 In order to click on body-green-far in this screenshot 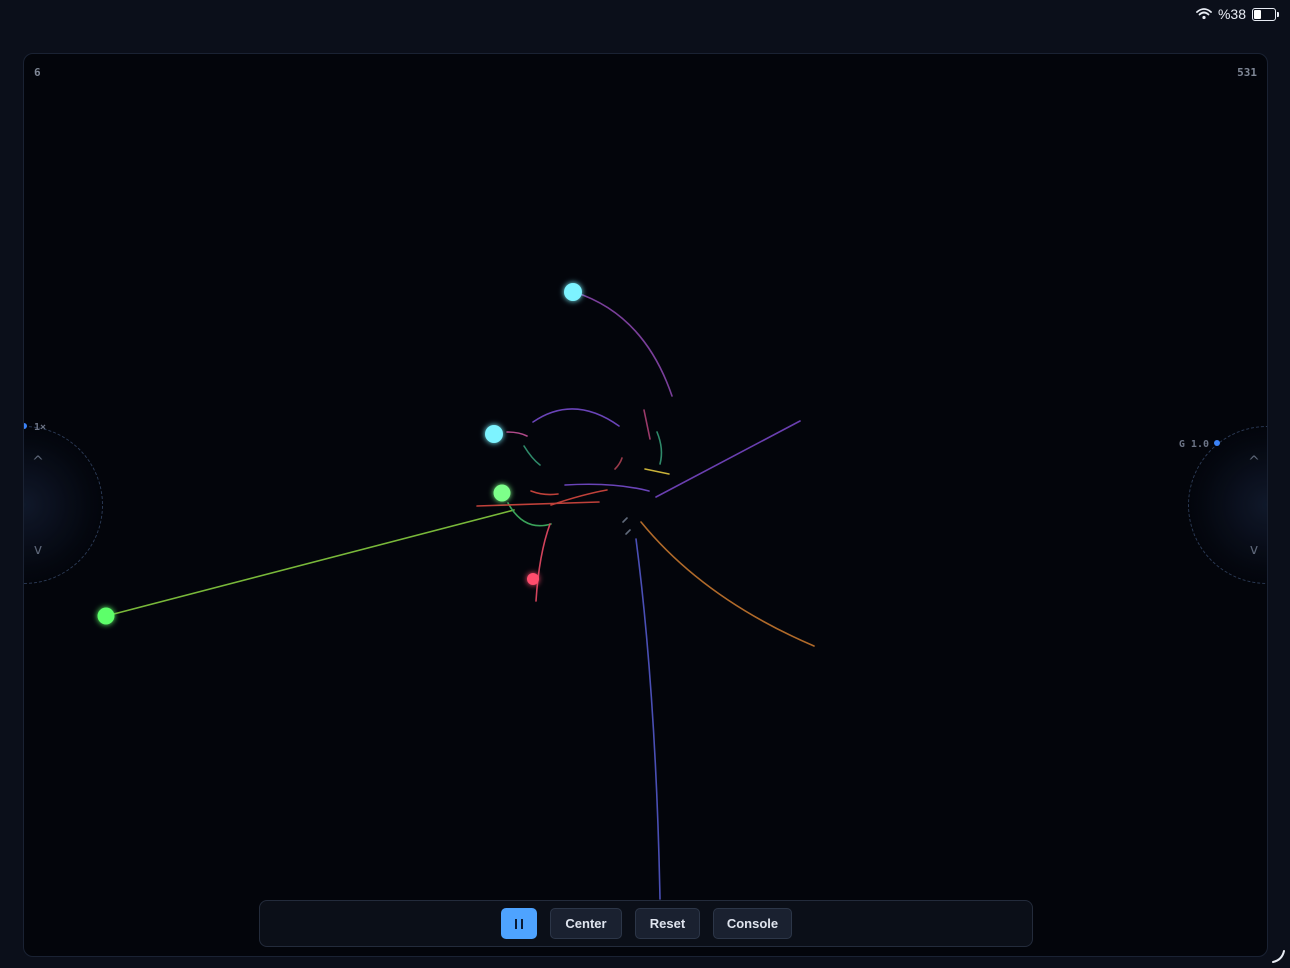, I will do `click(106, 616)`.